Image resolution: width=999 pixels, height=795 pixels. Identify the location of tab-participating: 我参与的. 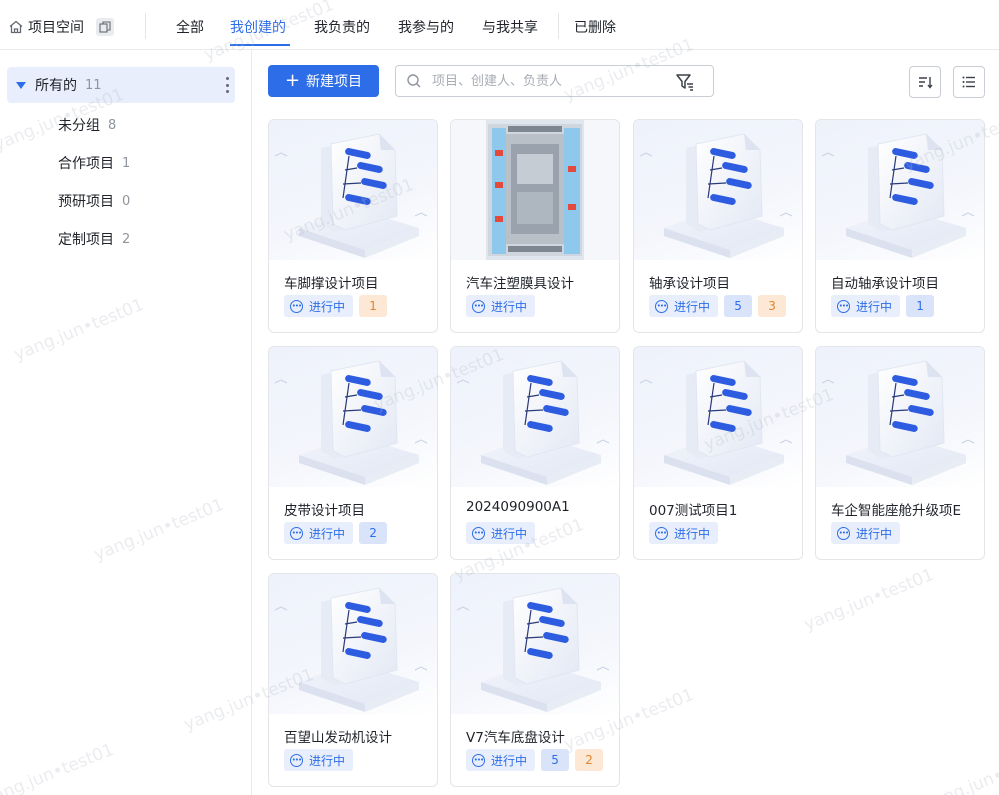
(426, 27).